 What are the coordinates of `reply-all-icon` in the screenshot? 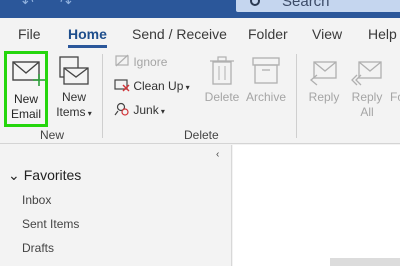 It's located at (366, 73).